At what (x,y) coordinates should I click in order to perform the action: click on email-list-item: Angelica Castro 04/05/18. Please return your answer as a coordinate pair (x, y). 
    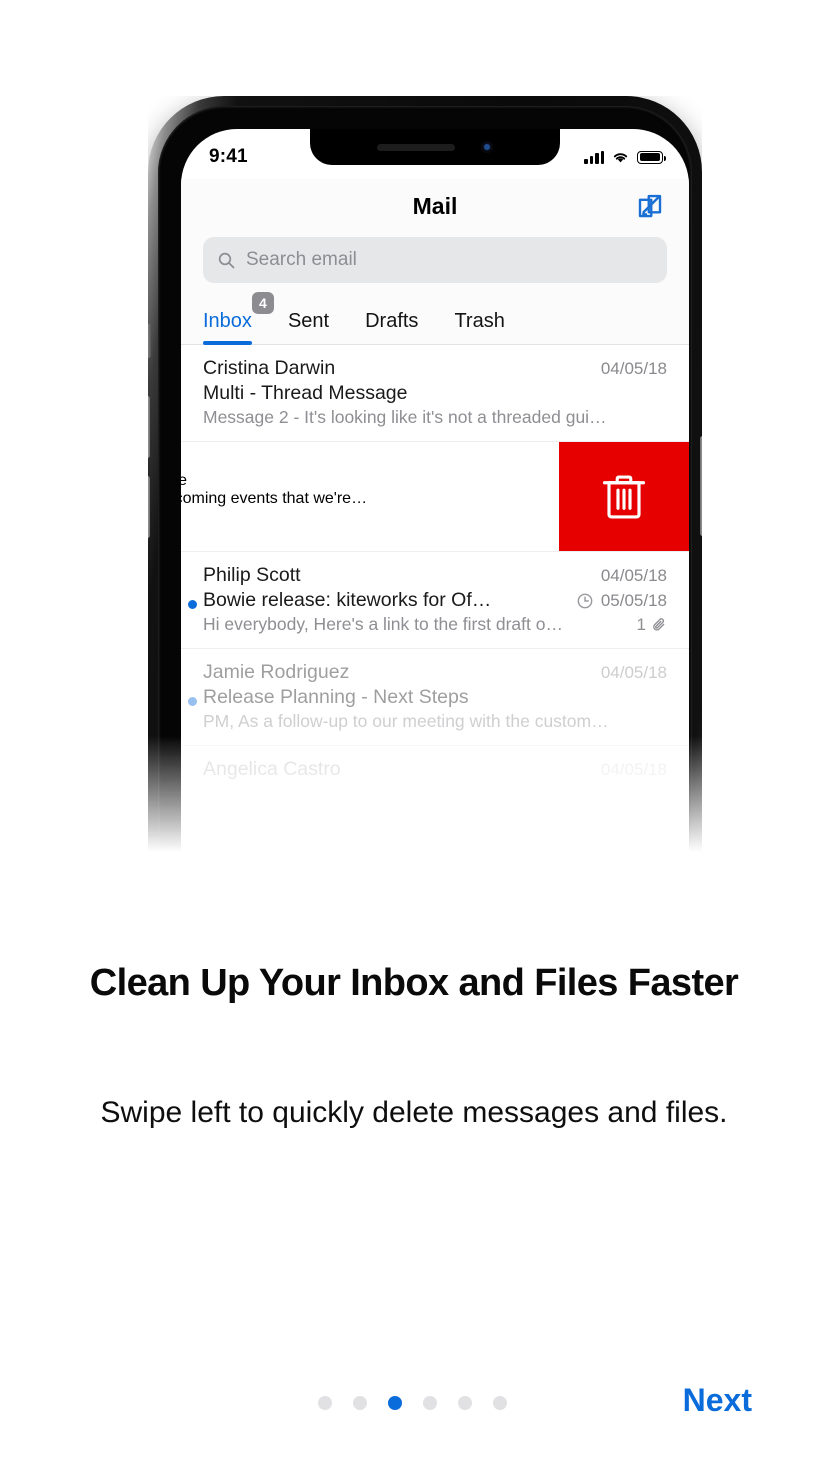
    Looking at the image, I should click on (435, 770).